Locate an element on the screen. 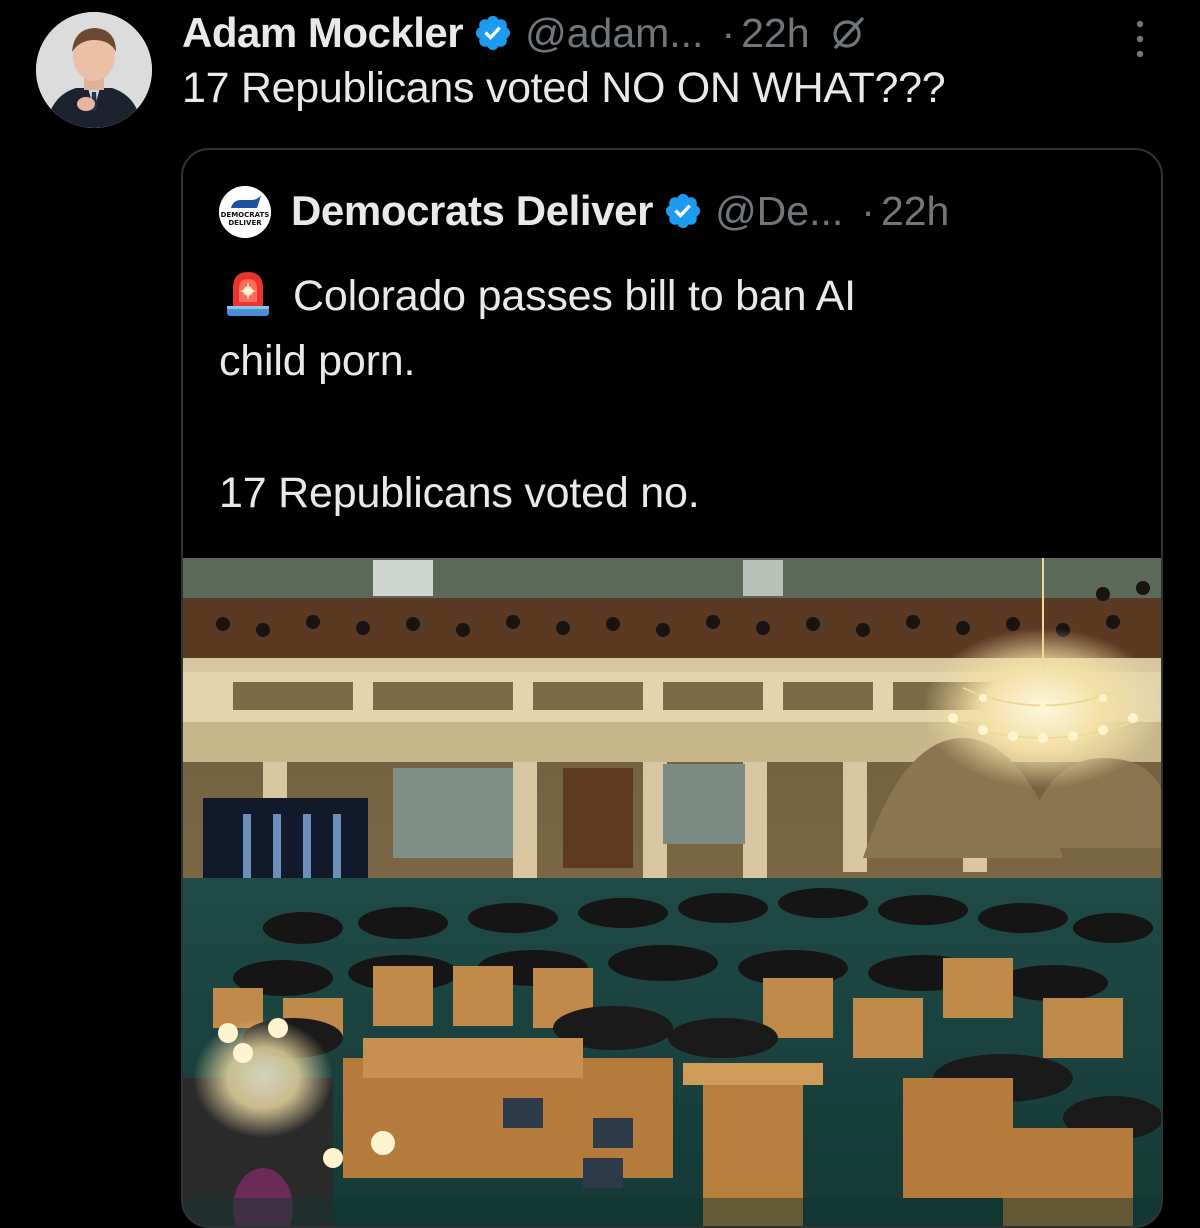  quoted-display-name: Democrats Deliver is located at coordinates (472, 211).